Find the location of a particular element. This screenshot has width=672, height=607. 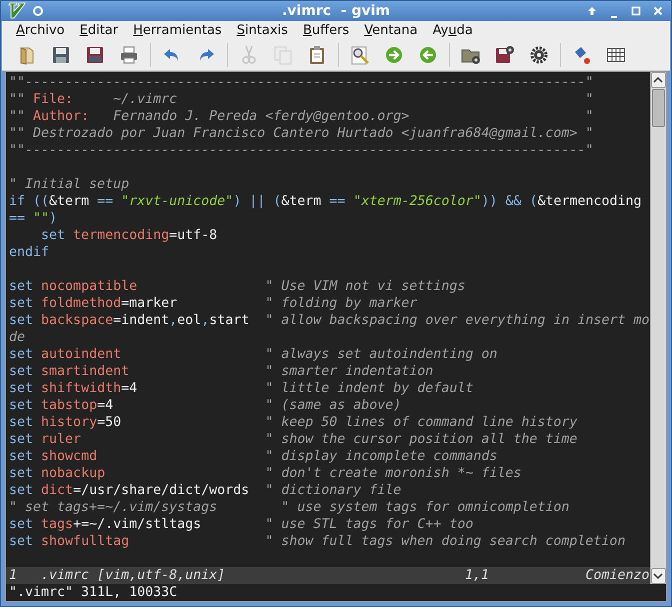

code-line: set showfulltag " show full tags when doing search completion is located at coordinates (317, 541).